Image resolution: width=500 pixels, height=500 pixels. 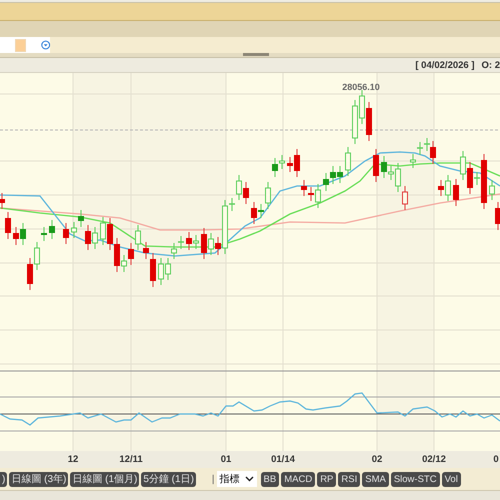 I want to click on range-button: 日線圖 (1個月), so click(x=105, y=479).